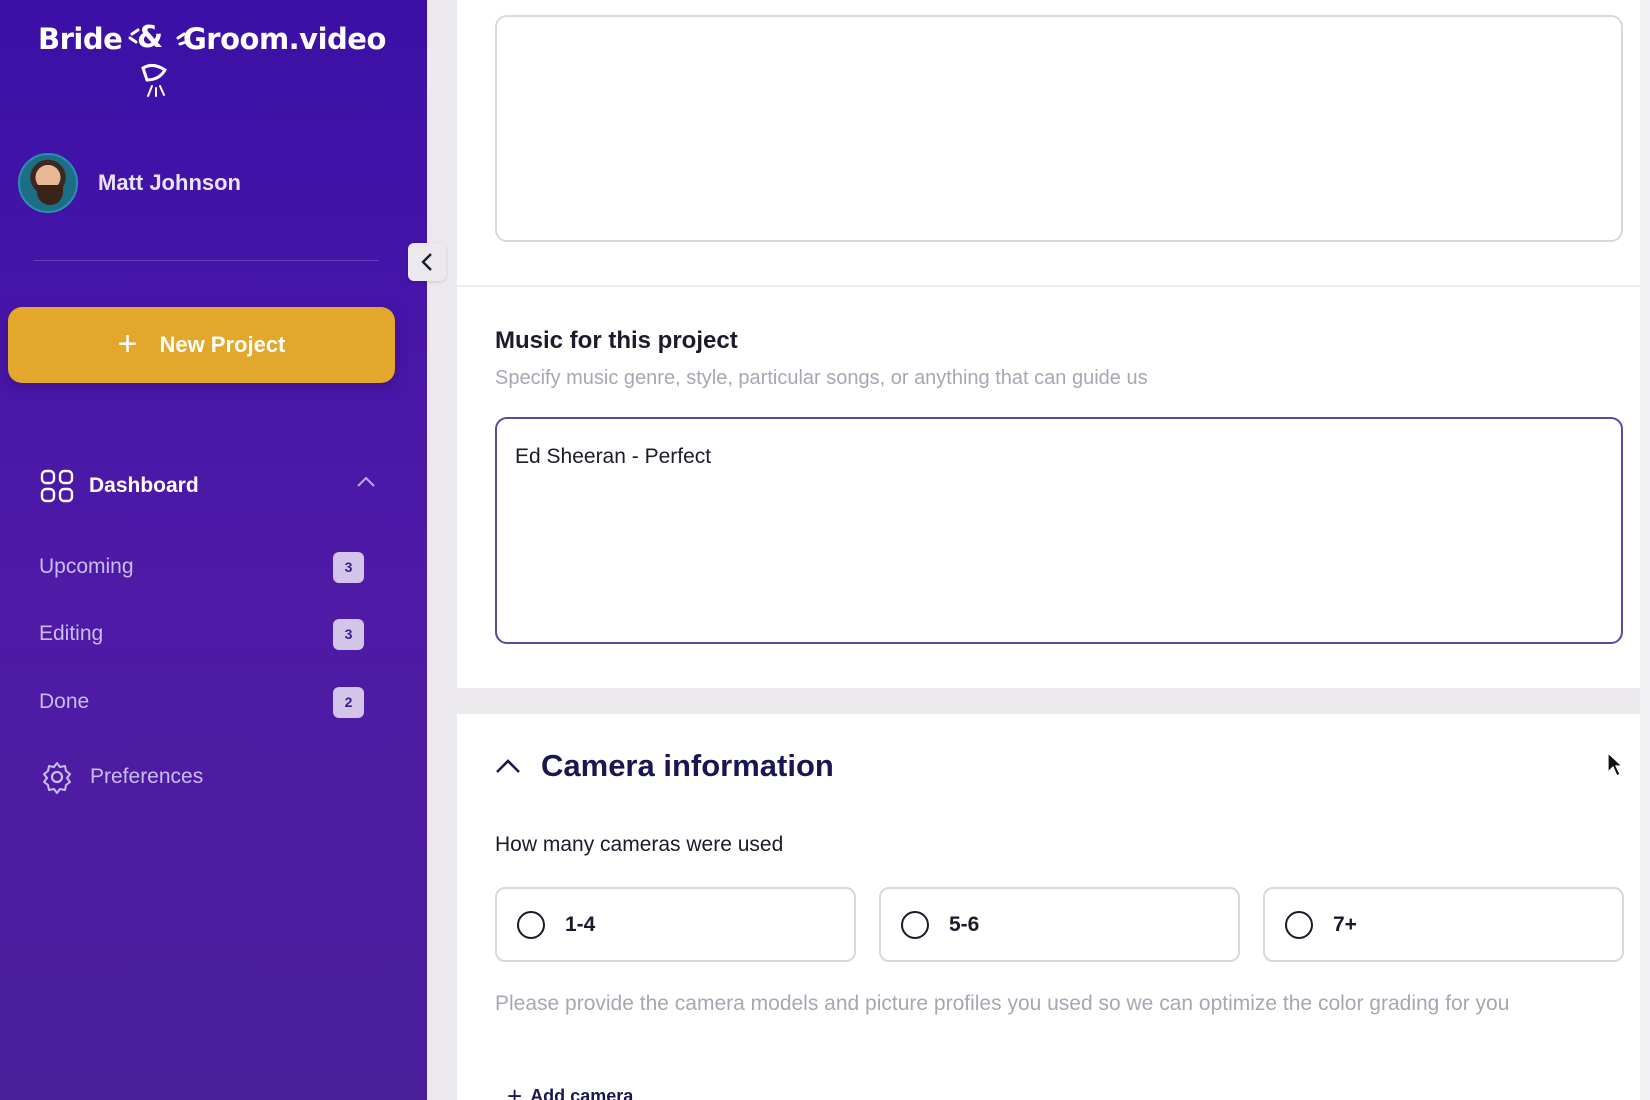 The height and width of the screenshot is (1100, 1650). What do you see at coordinates (580, 924) in the screenshot?
I see `radio-label: 1-4` at bounding box center [580, 924].